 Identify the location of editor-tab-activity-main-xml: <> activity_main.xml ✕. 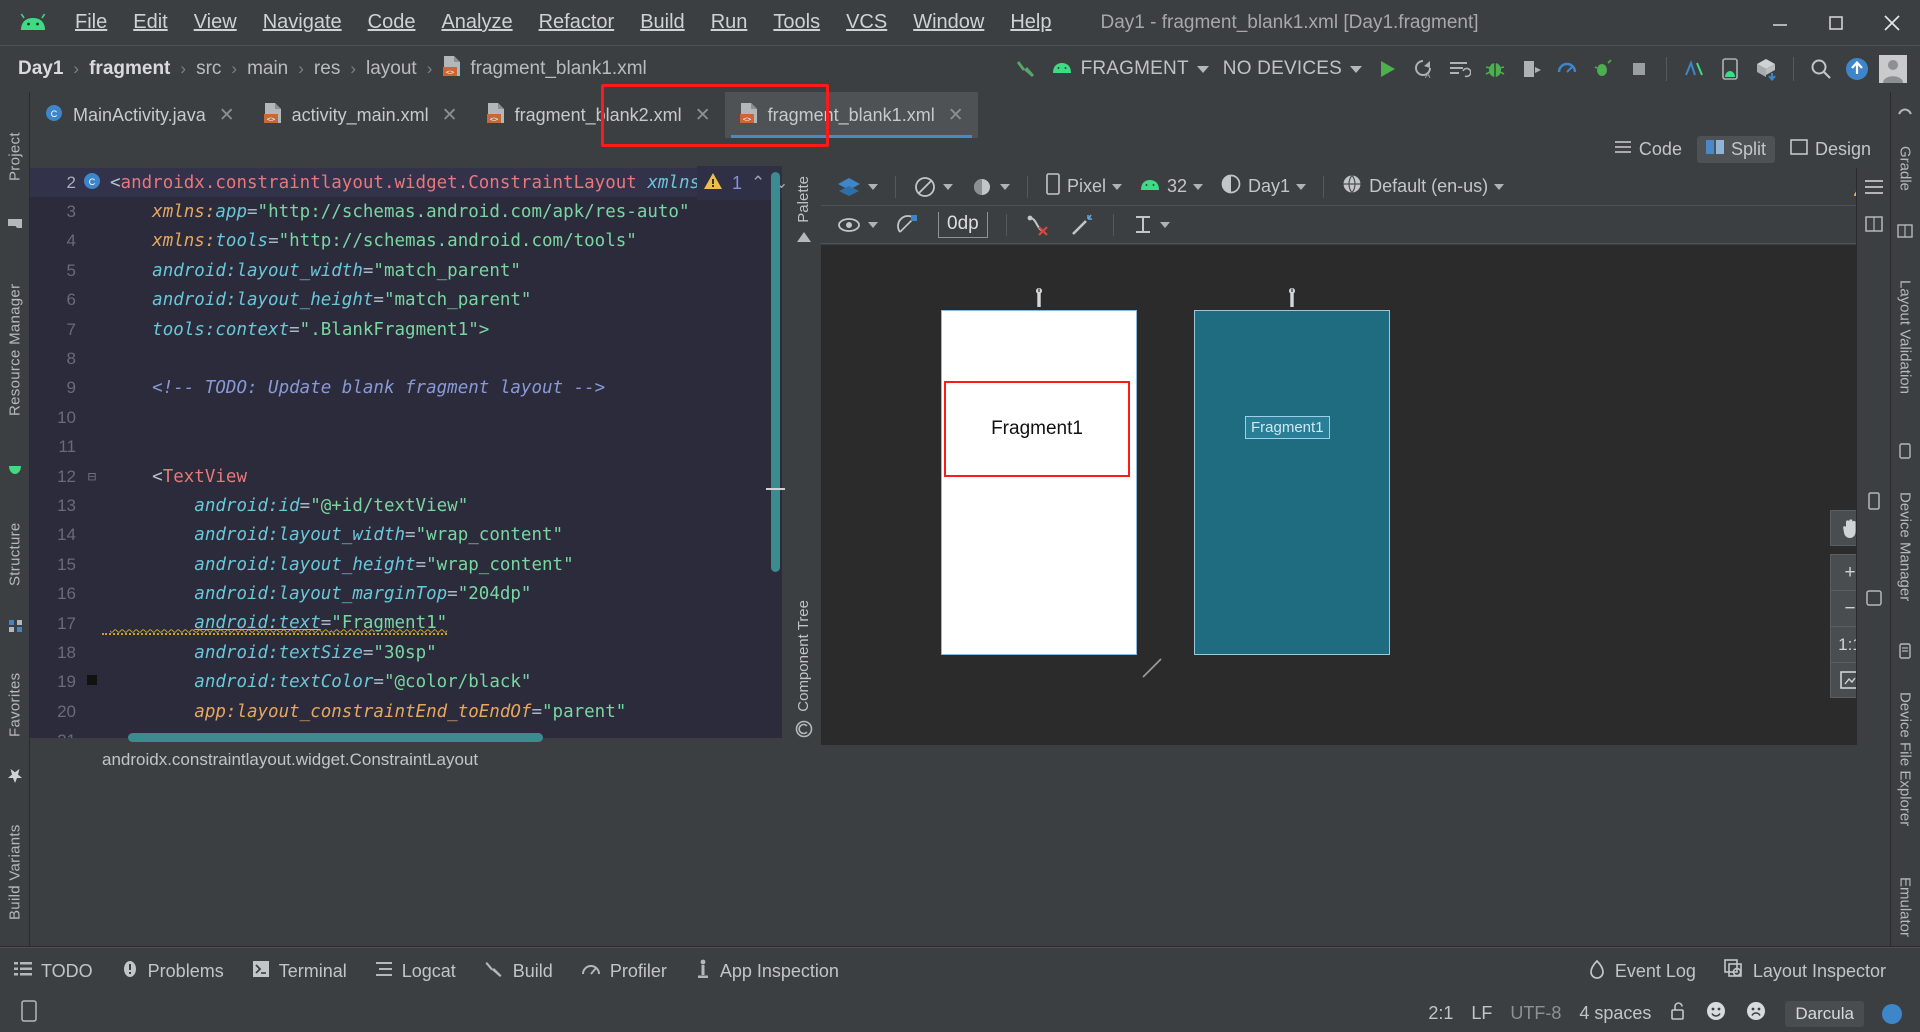
(360, 115).